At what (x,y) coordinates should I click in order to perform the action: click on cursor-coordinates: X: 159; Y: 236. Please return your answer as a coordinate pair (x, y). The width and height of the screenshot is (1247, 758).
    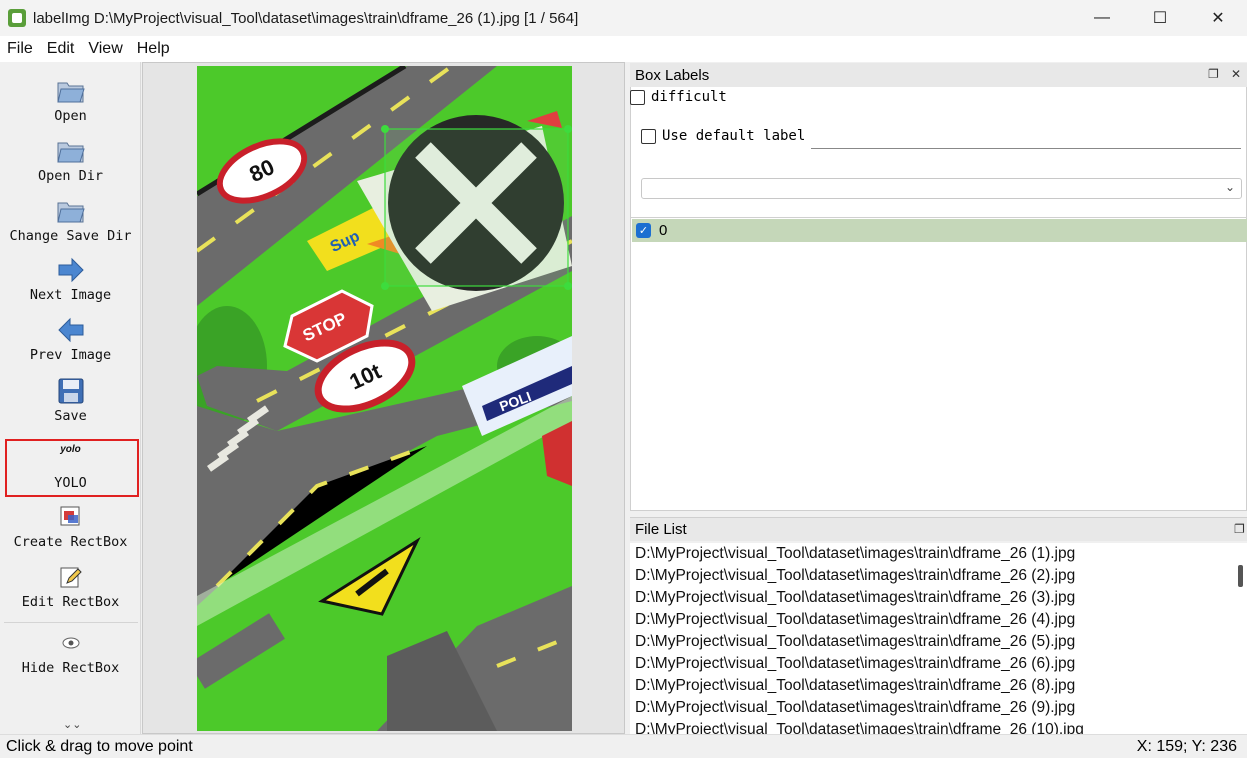
    Looking at the image, I should click on (1186, 746).